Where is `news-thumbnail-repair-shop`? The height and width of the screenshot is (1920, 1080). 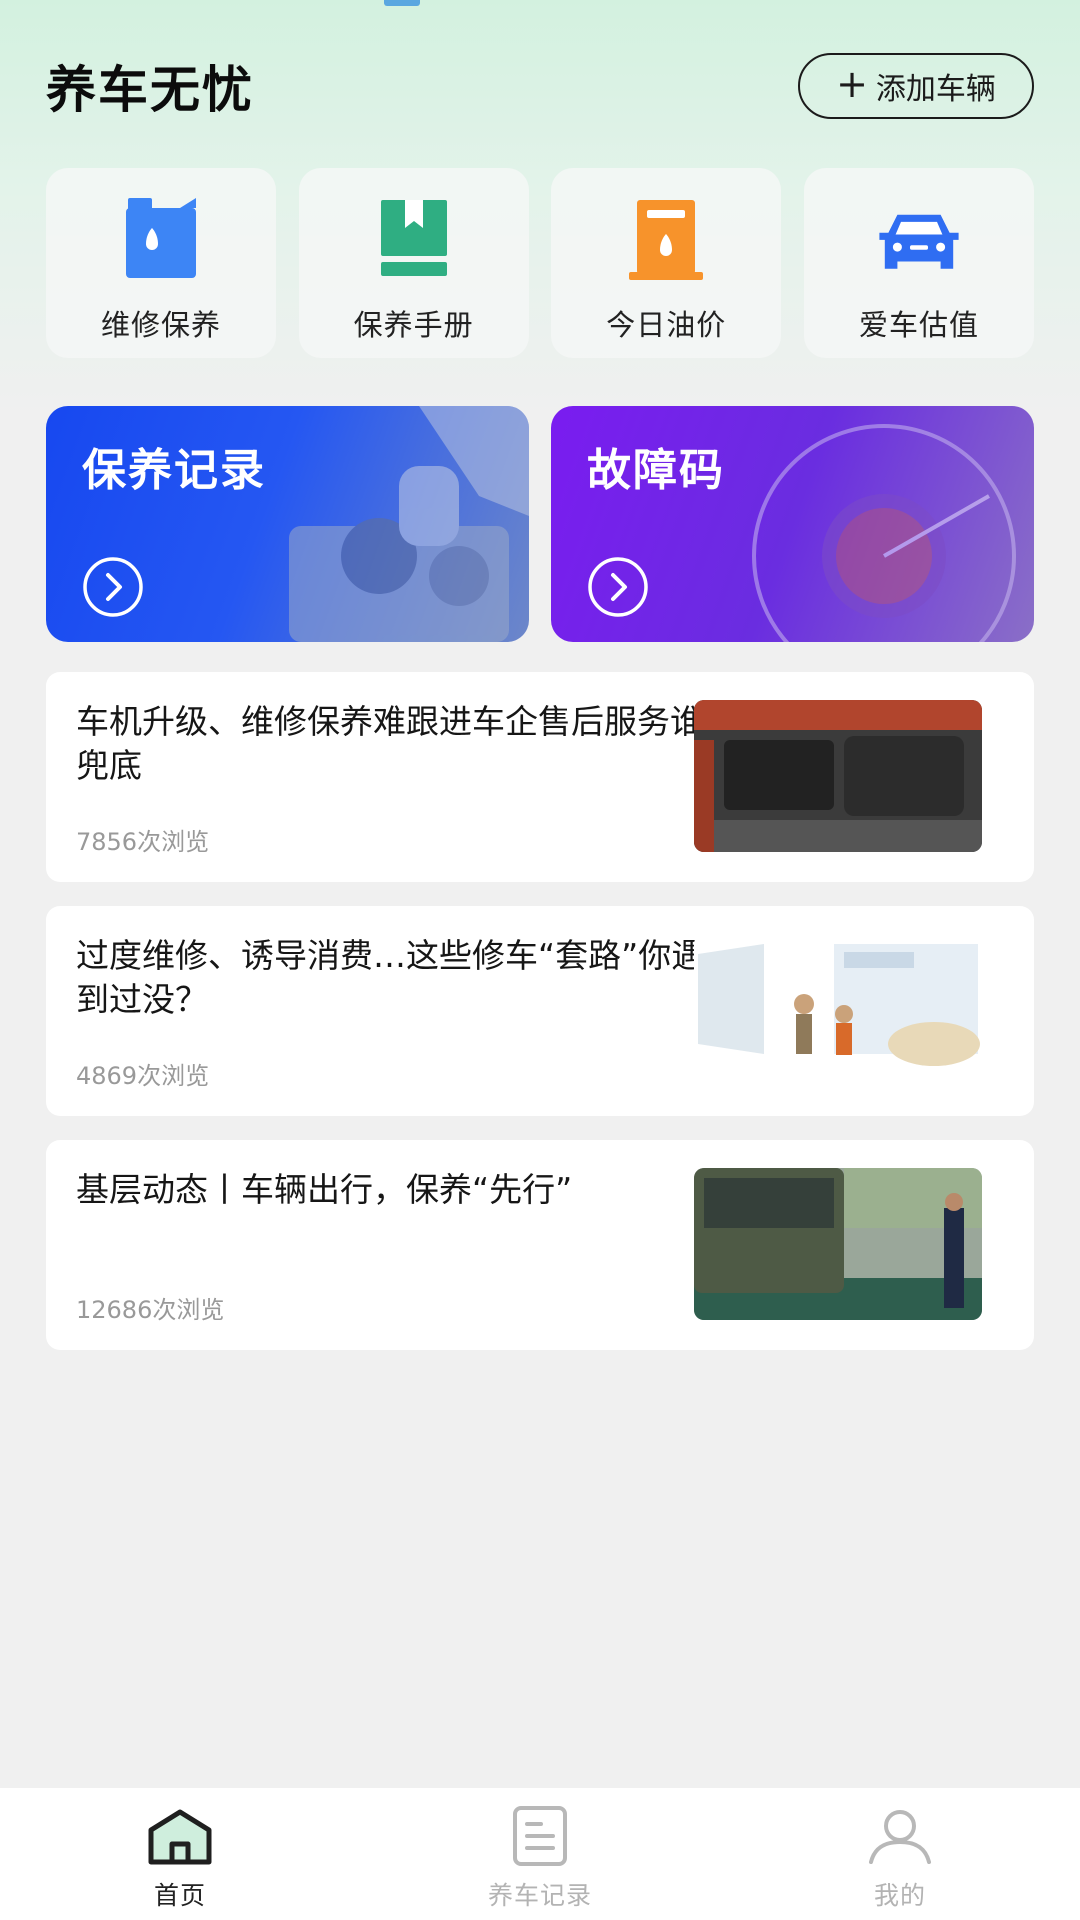 news-thumbnail-repair-shop is located at coordinates (838, 1010).